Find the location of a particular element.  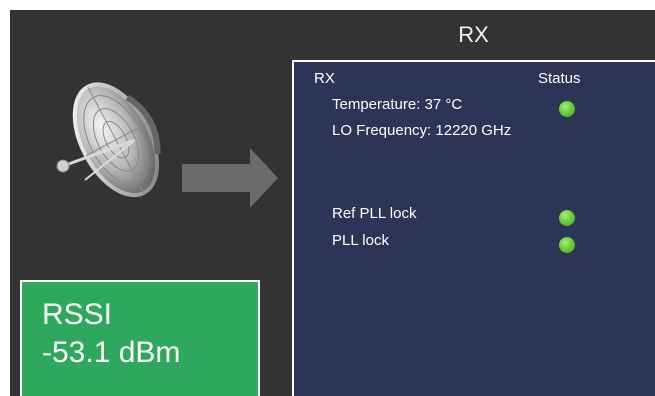

rssi-readout: RSSI -53.1 dBm is located at coordinates (140, 338).